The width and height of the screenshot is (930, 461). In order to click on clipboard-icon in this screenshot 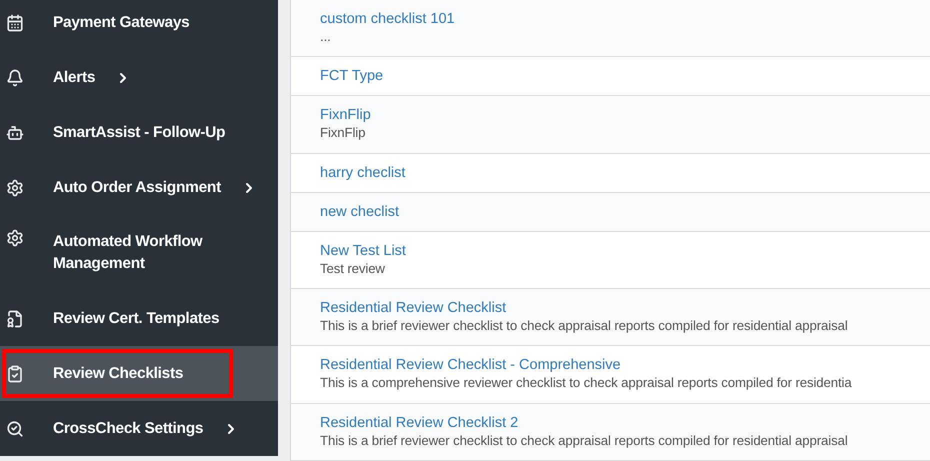, I will do `click(15, 373)`.